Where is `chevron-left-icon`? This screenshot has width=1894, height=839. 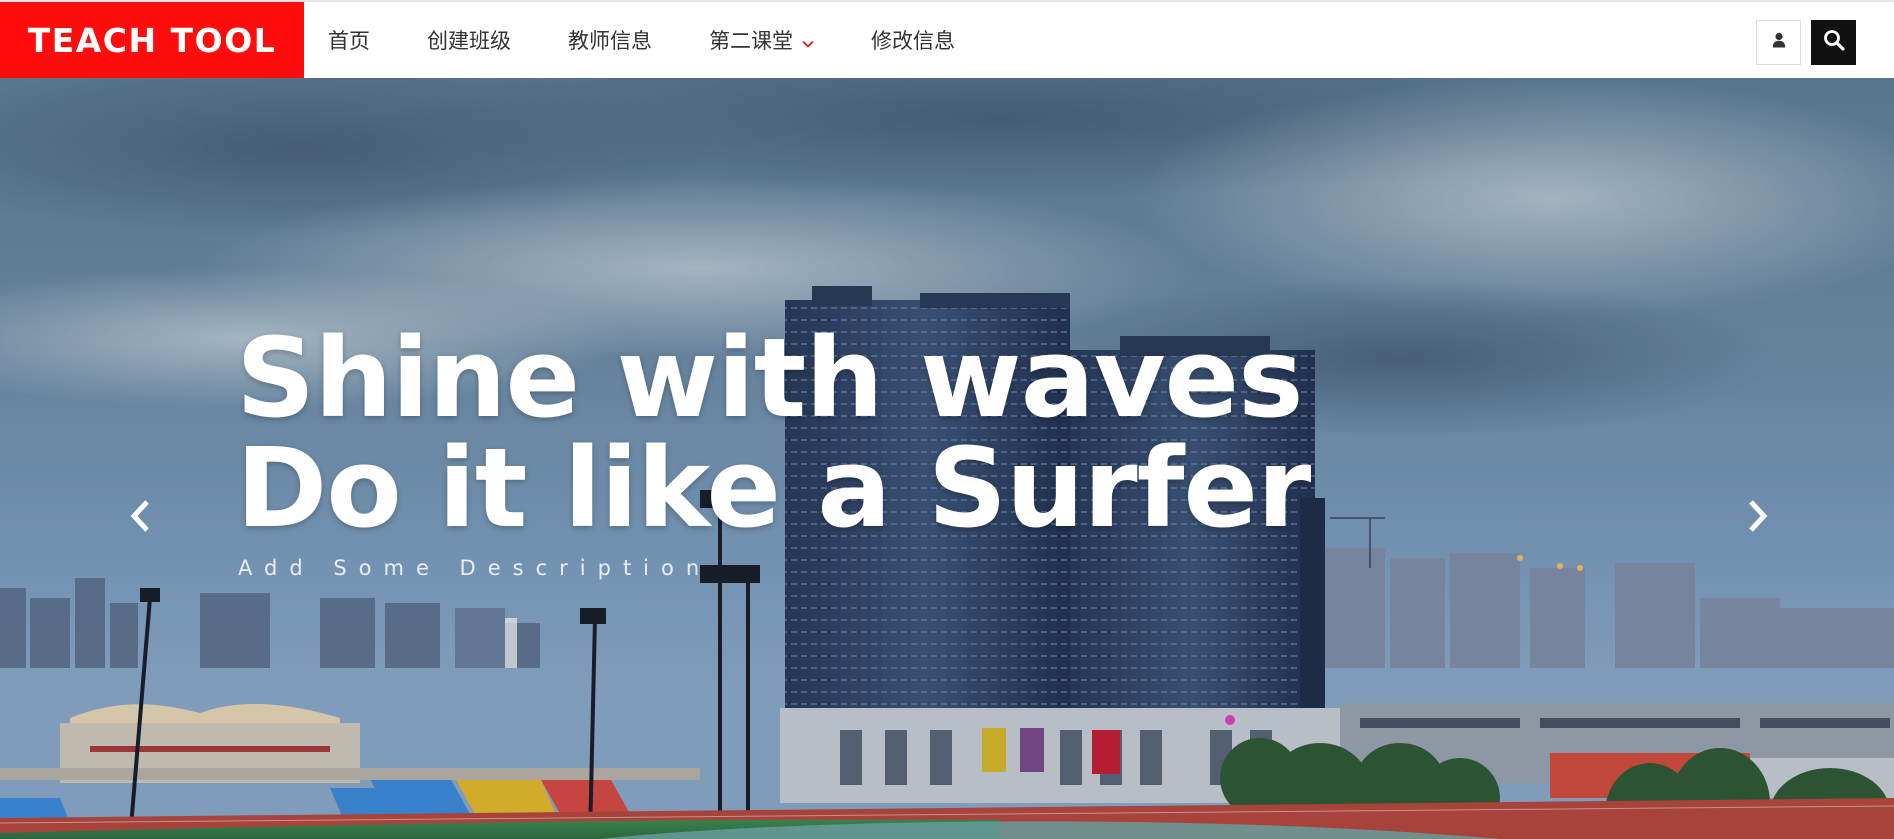
chevron-left-icon is located at coordinates (140, 518).